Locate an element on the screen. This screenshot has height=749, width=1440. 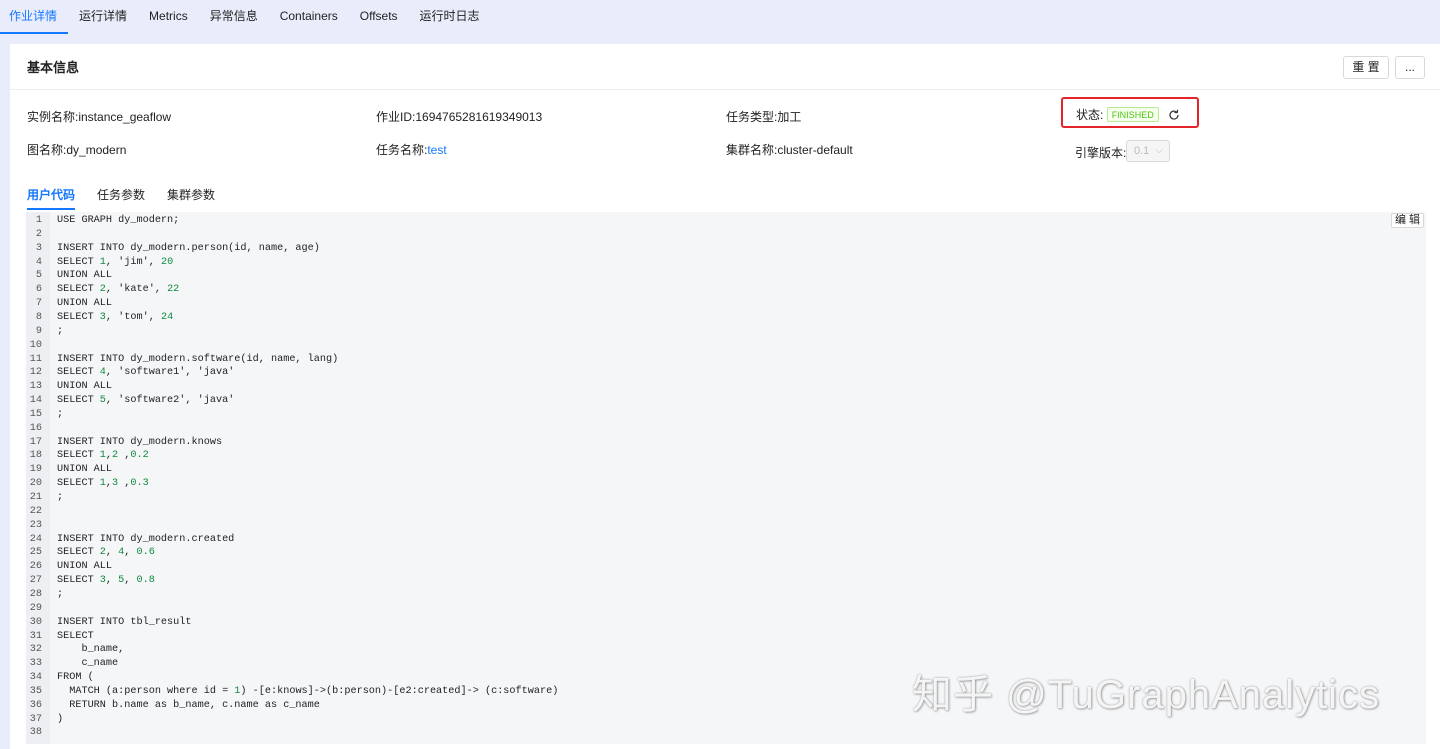
tab-containers: Containers is located at coordinates (309, 17).